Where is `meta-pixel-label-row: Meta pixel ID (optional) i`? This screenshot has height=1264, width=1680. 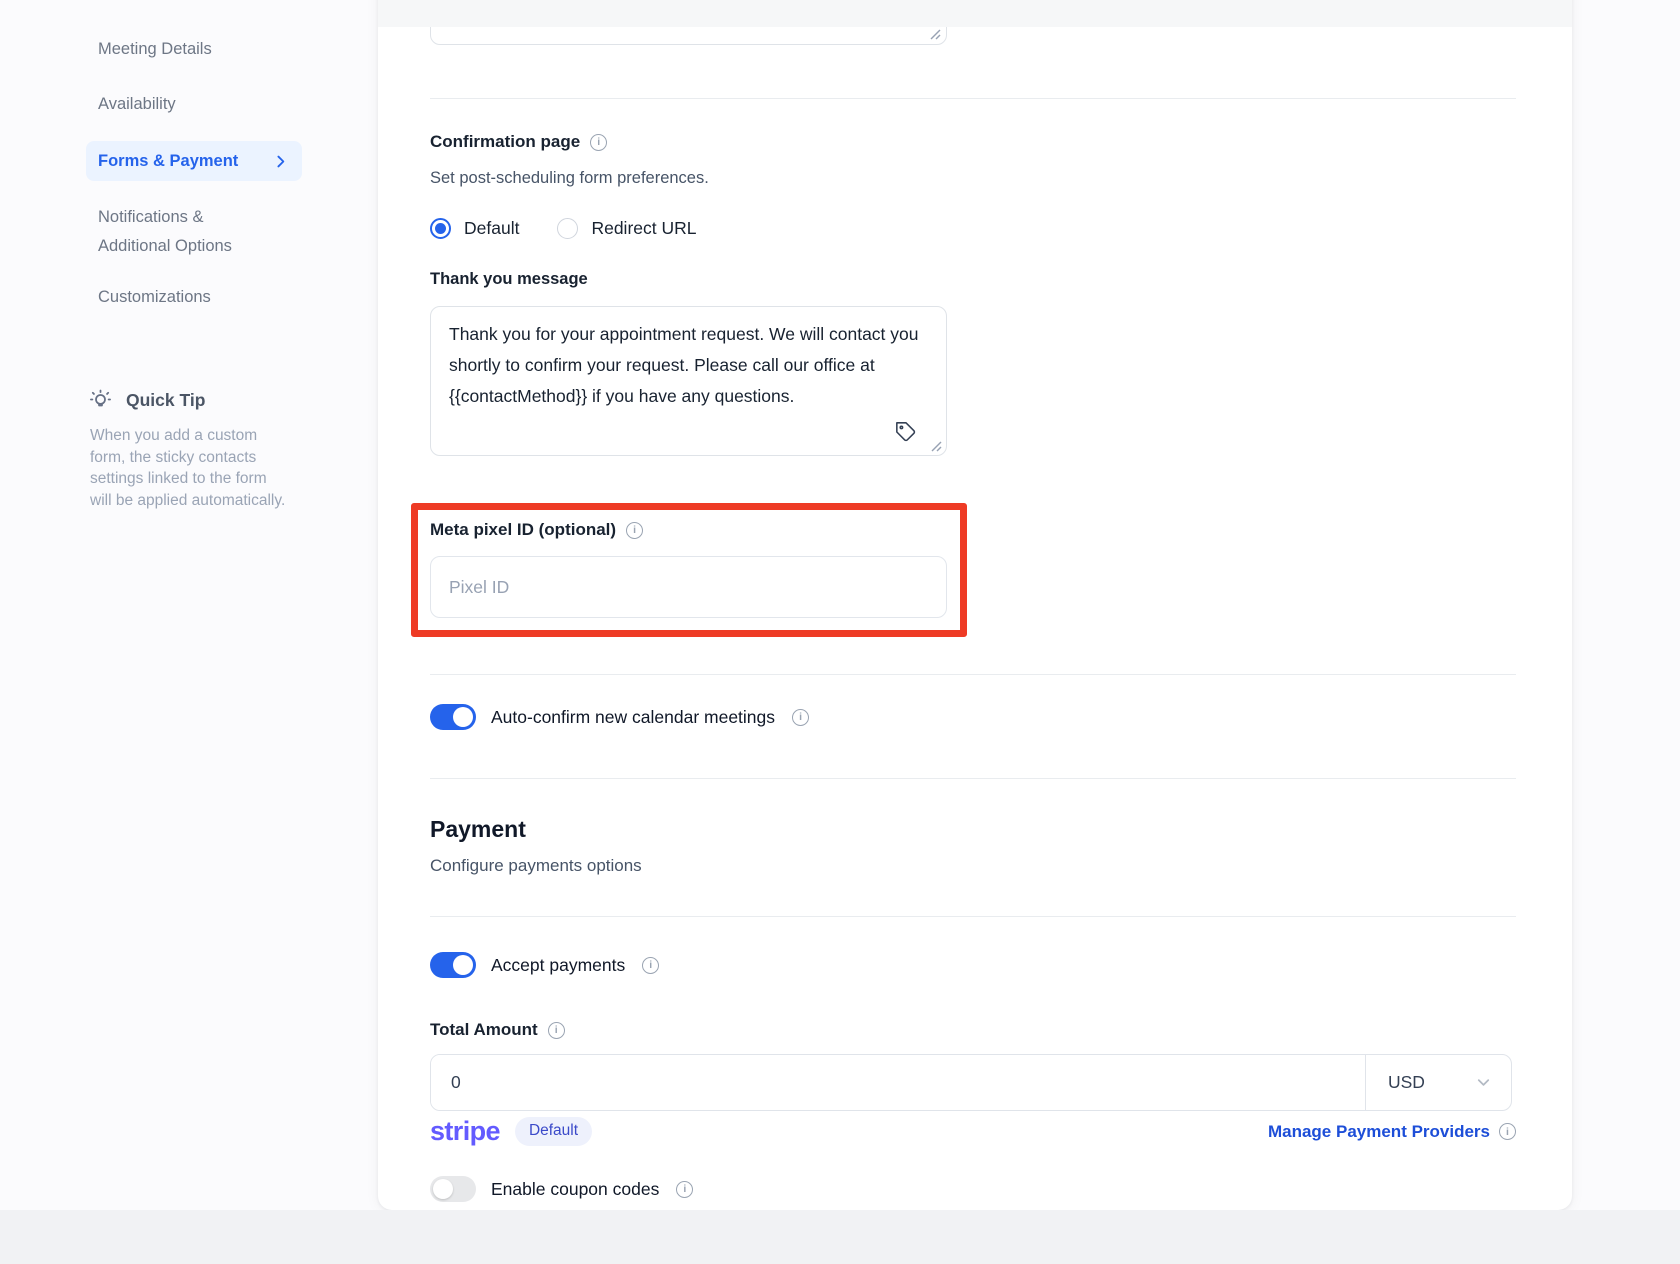 meta-pixel-label-row: Meta pixel ID (optional) i is located at coordinates (537, 530).